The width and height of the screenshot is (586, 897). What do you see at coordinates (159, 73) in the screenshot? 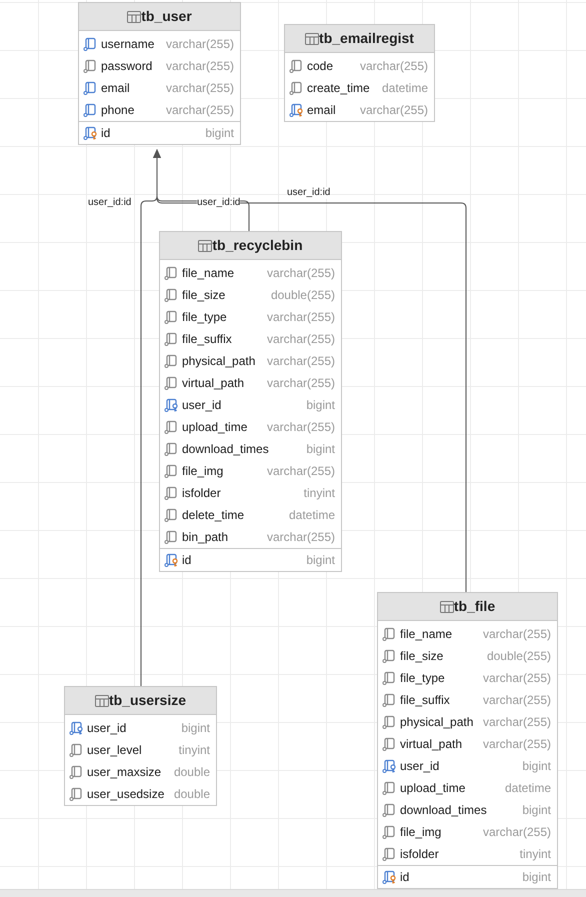
I see `table-node: tb_user username varchar(255) password varchar(255) email varchar(255) phone varchar(255) id bigint` at bounding box center [159, 73].